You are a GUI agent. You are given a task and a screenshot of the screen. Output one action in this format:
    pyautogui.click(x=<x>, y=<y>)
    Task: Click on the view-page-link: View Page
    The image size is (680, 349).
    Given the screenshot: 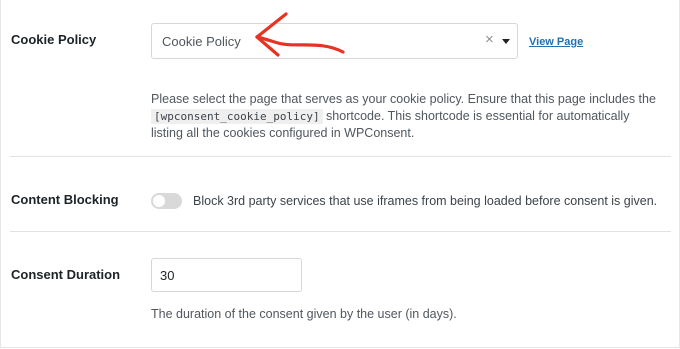 What is the action you would take?
    pyautogui.click(x=556, y=42)
    